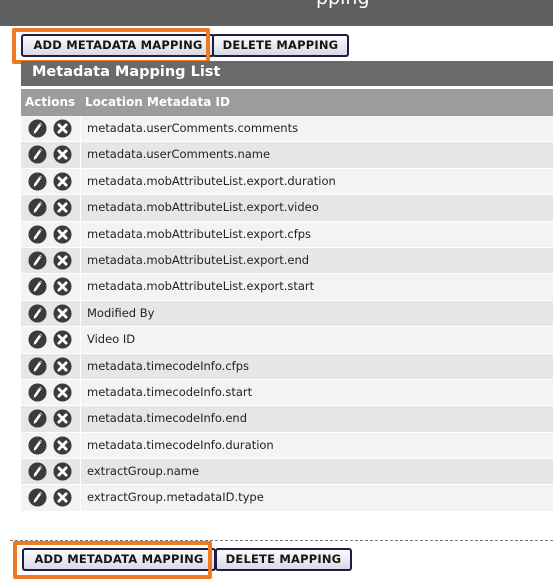  Describe the element at coordinates (50, 102) in the screenshot. I see `column-header-actions: Actions` at that location.